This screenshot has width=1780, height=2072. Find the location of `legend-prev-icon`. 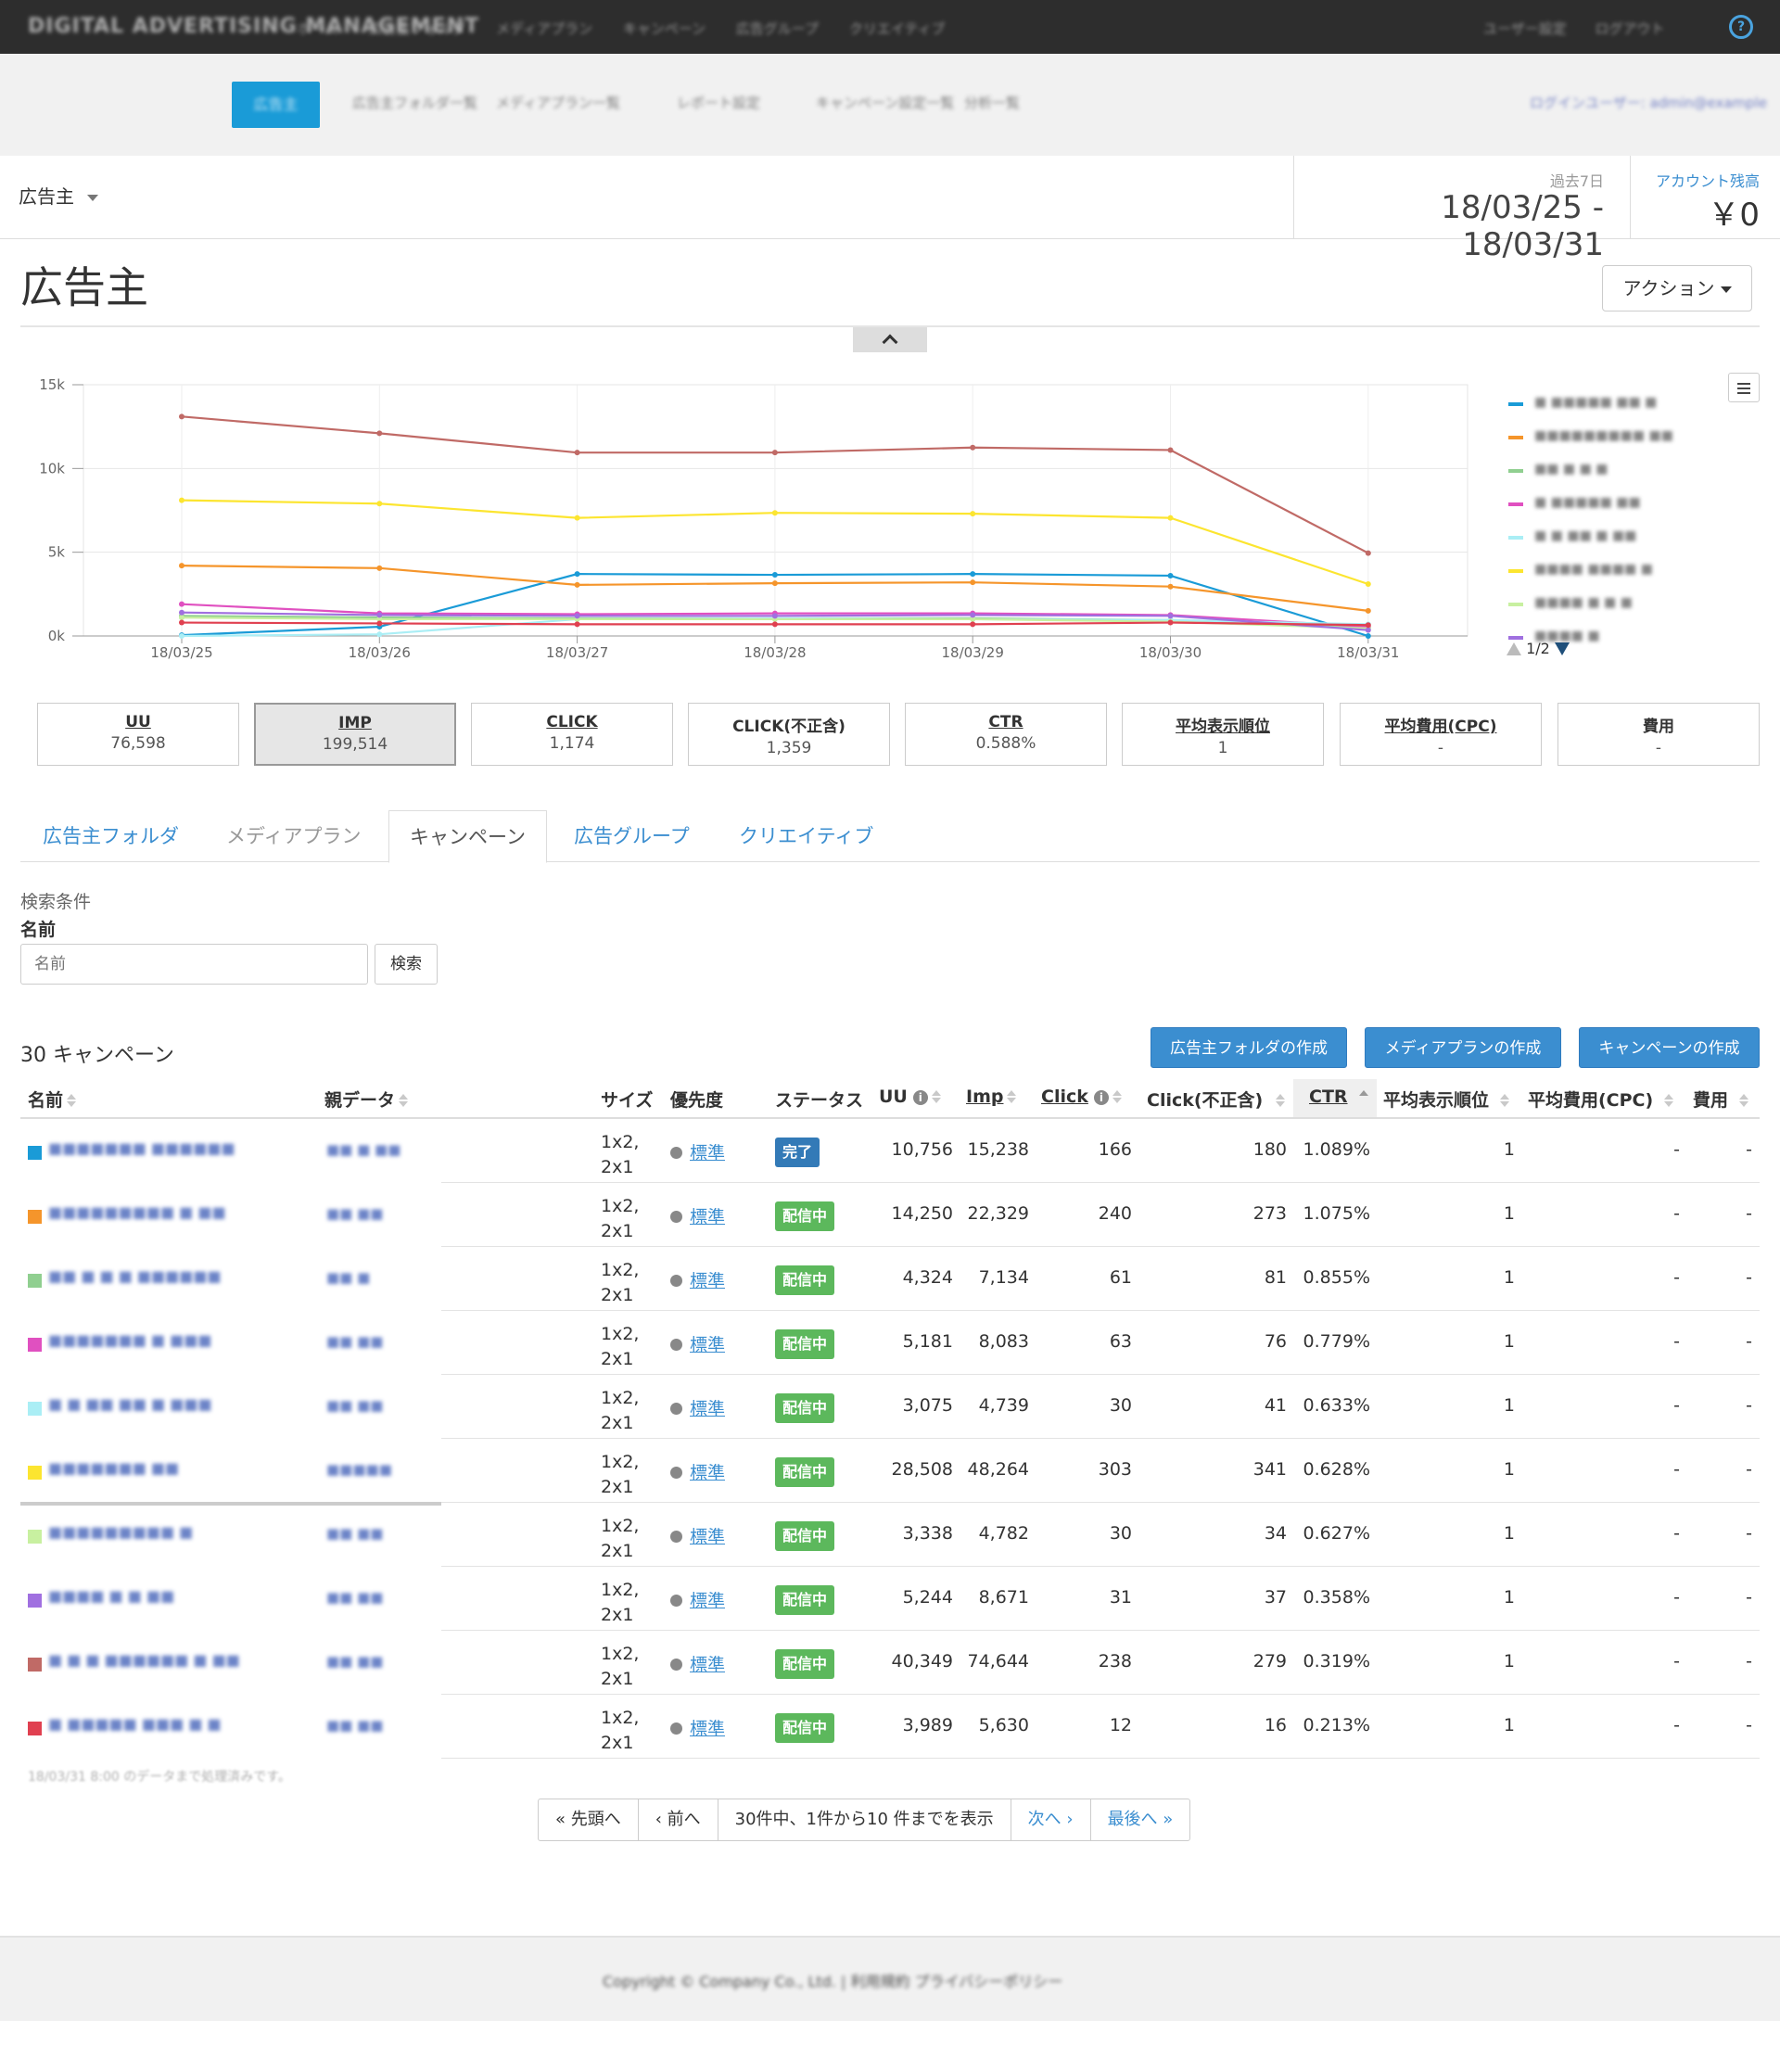

legend-prev-icon is located at coordinates (1514, 649).